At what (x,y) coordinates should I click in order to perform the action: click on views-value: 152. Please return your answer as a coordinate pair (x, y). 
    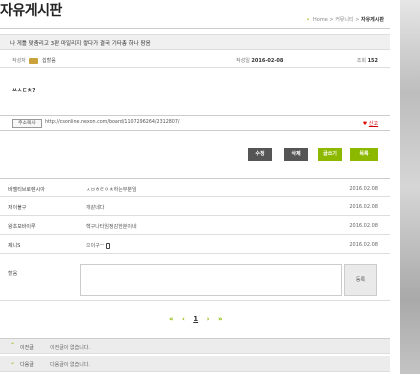
    Looking at the image, I should click on (372, 61).